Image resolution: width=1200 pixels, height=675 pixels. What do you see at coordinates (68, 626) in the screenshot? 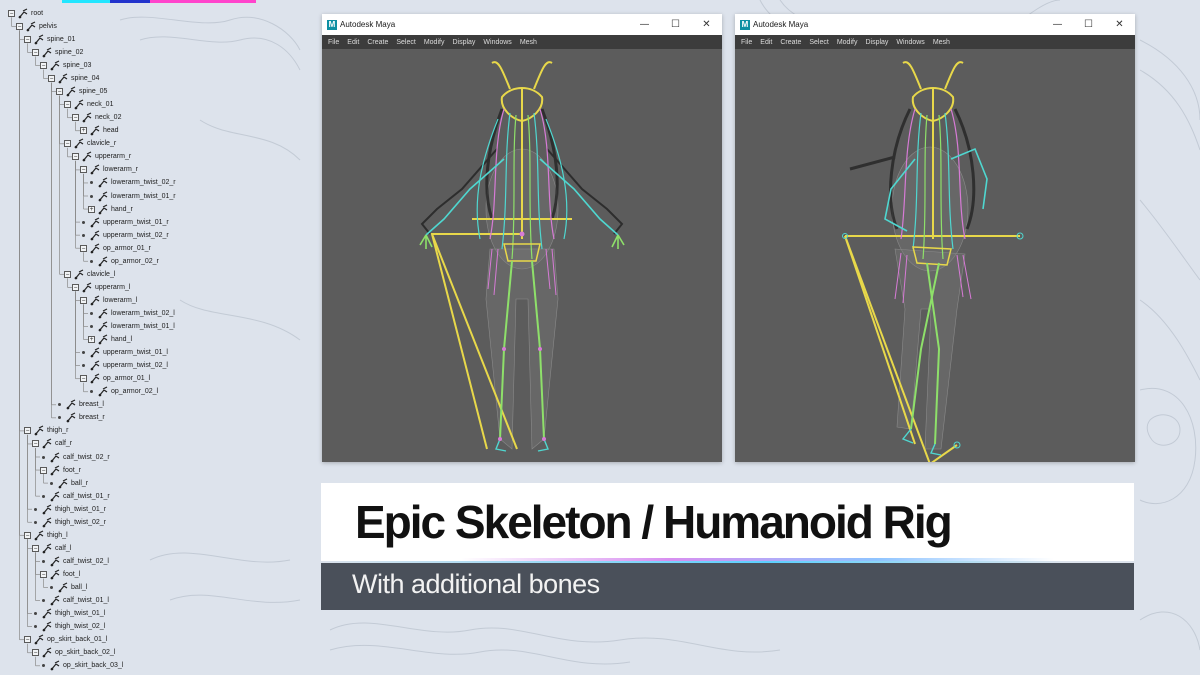
I see `outliner-node: thigh_twist_02_l` at bounding box center [68, 626].